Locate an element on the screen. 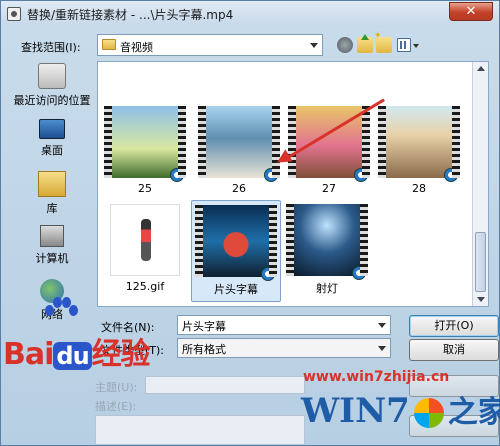 The image size is (500, 446). scroll-down-icon is located at coordinates (481, 299).